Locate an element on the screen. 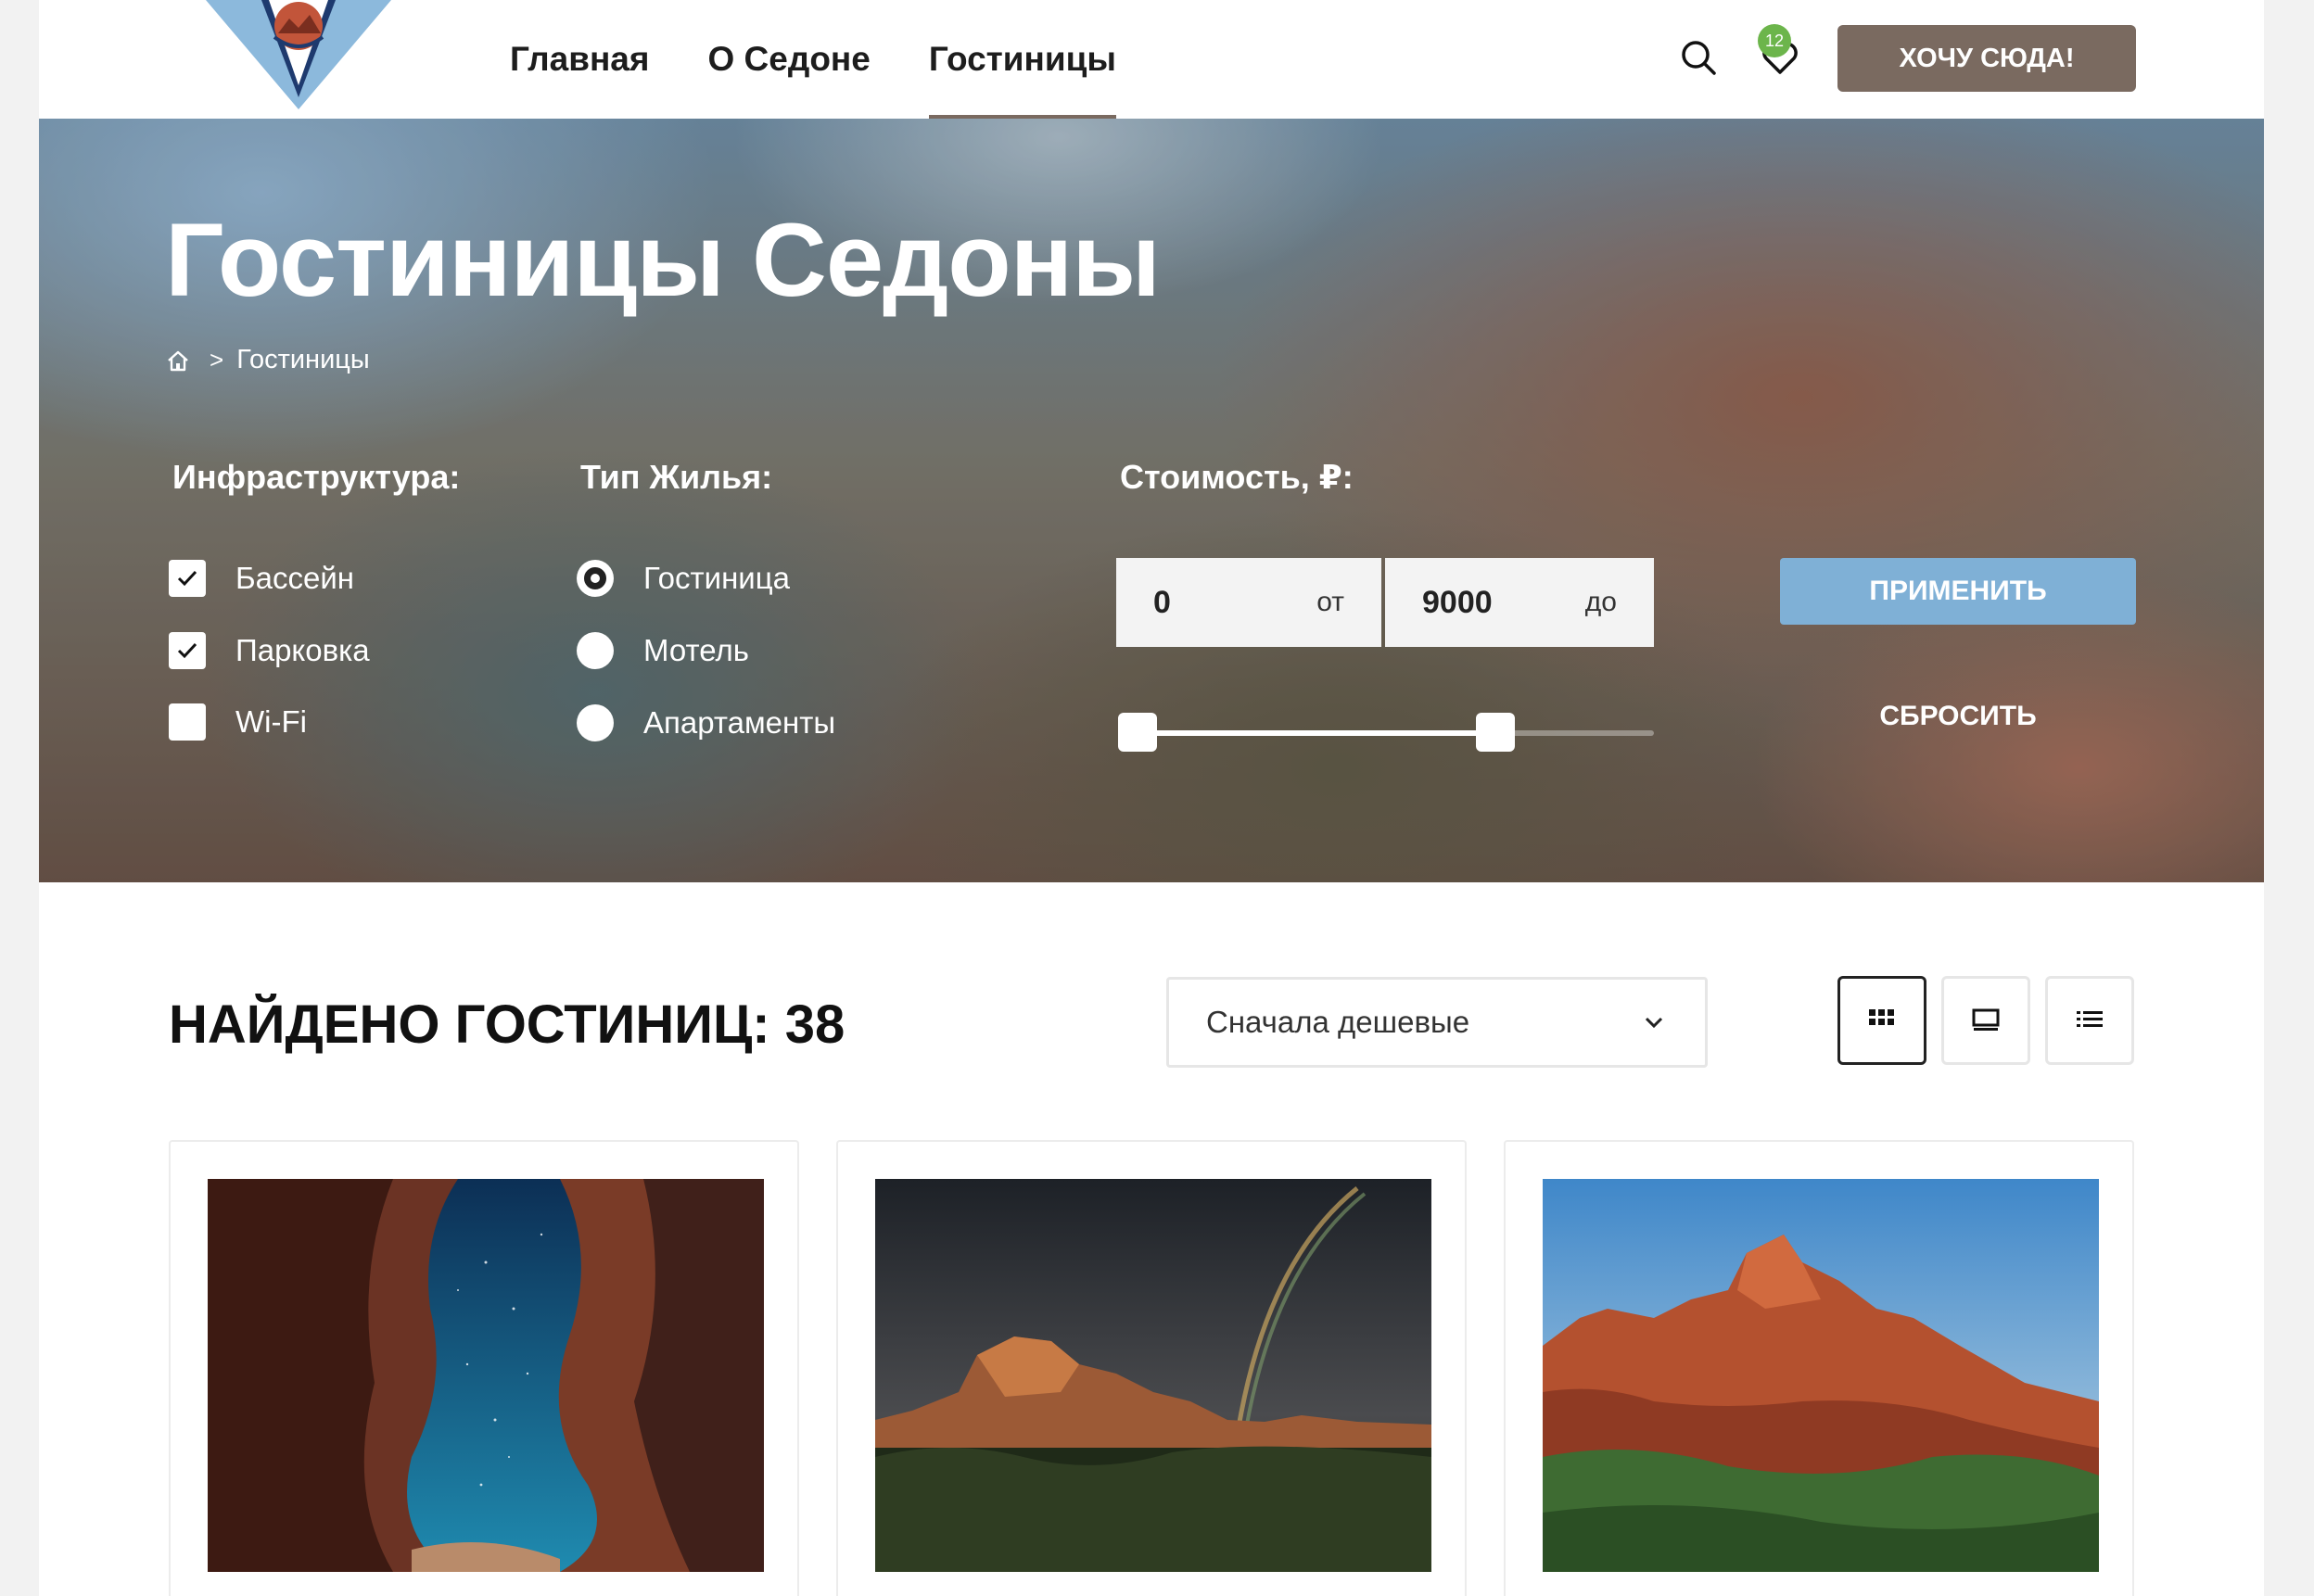 This screenshot has height=1596, width=2314. checkbox-unchecked-icon is located at coordinates (187, 722).